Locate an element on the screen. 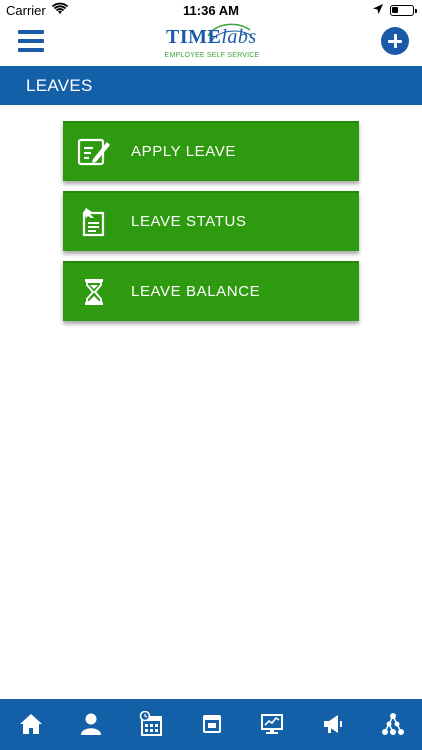 The width and height of the screenshot is (422, 750). location-arrow-icon is located at coordinates (378, 10).